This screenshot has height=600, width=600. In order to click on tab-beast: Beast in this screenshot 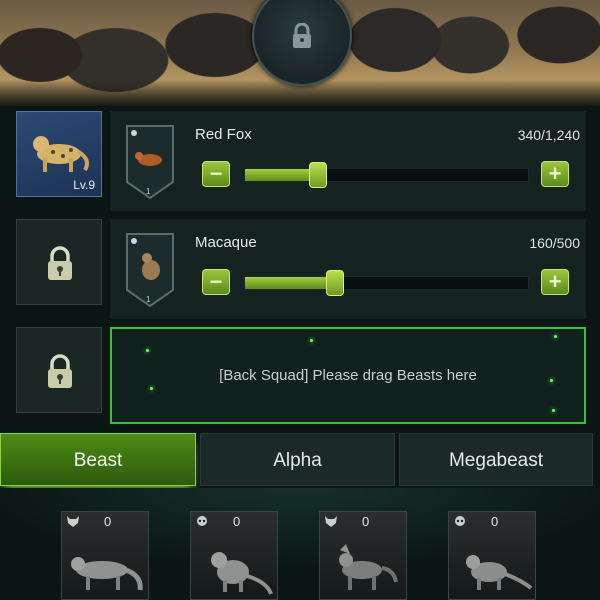, I will do `click(98, 459)`.